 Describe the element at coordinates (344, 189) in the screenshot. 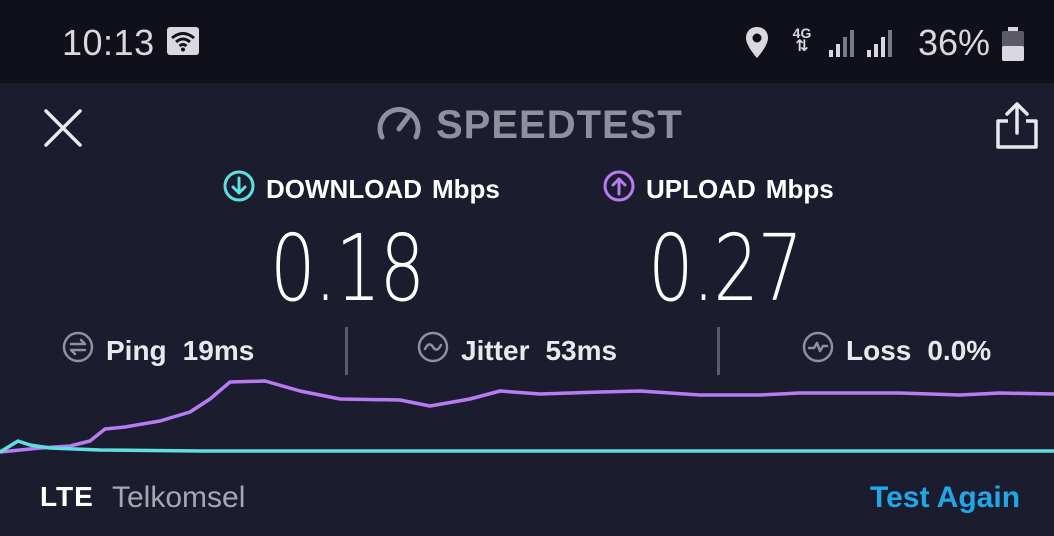

I see `download-label-text: DOWNLOAD` at that location.